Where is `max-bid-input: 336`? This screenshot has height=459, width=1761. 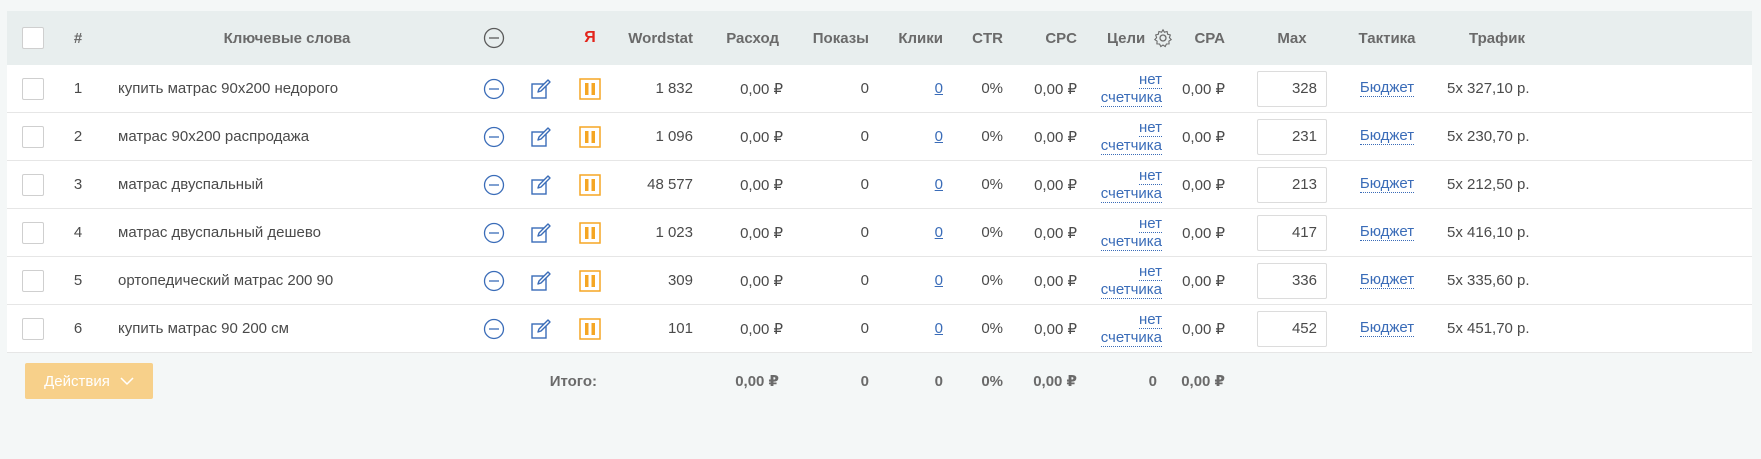 max-bid-input: 336 is located at coordinates (1292, 280).